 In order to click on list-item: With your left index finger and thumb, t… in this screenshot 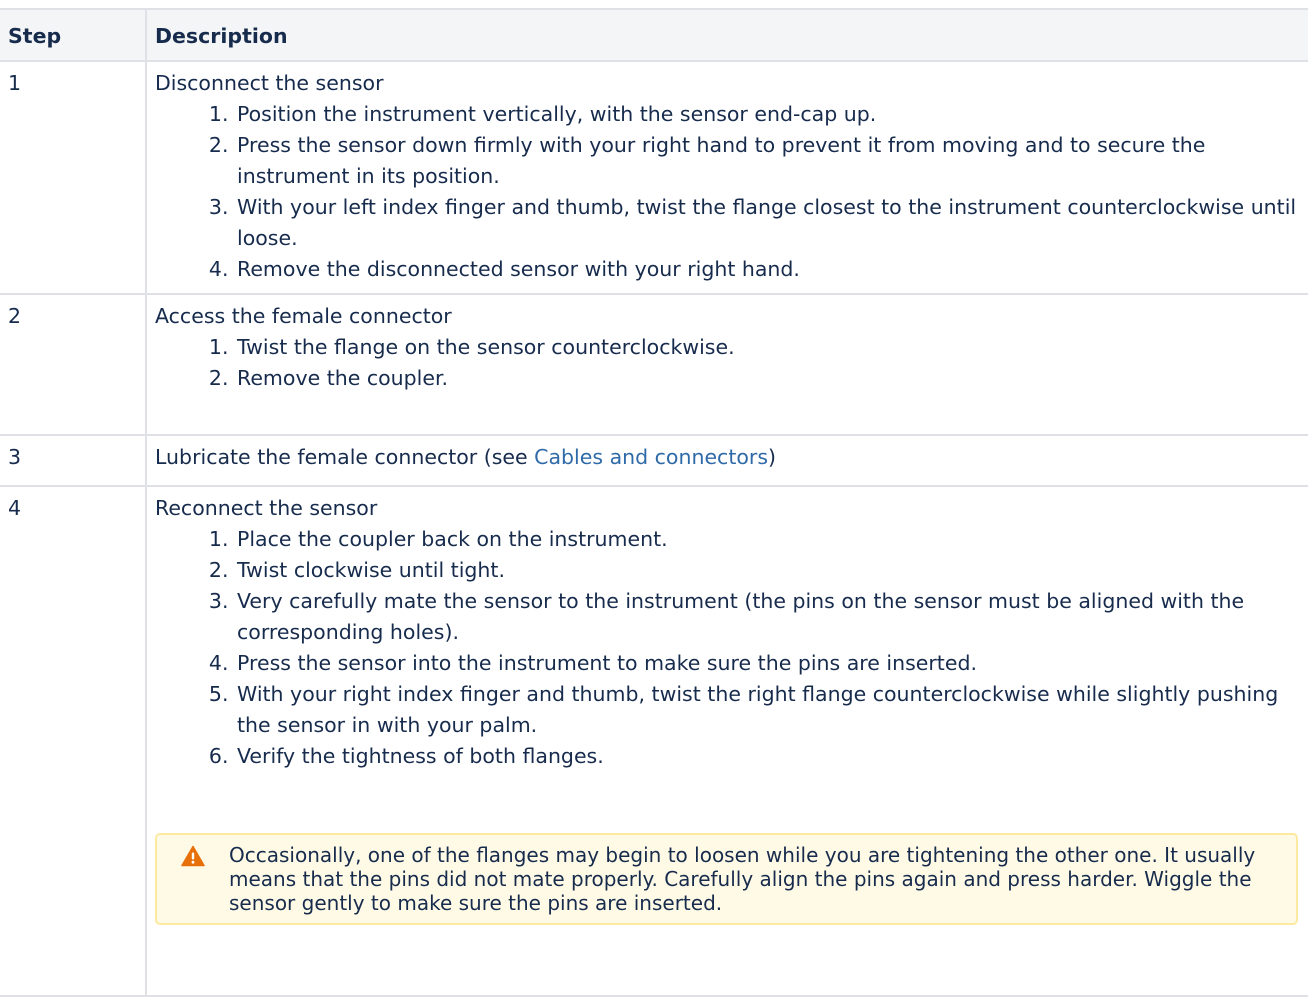, I will do `click(767, 223)`.